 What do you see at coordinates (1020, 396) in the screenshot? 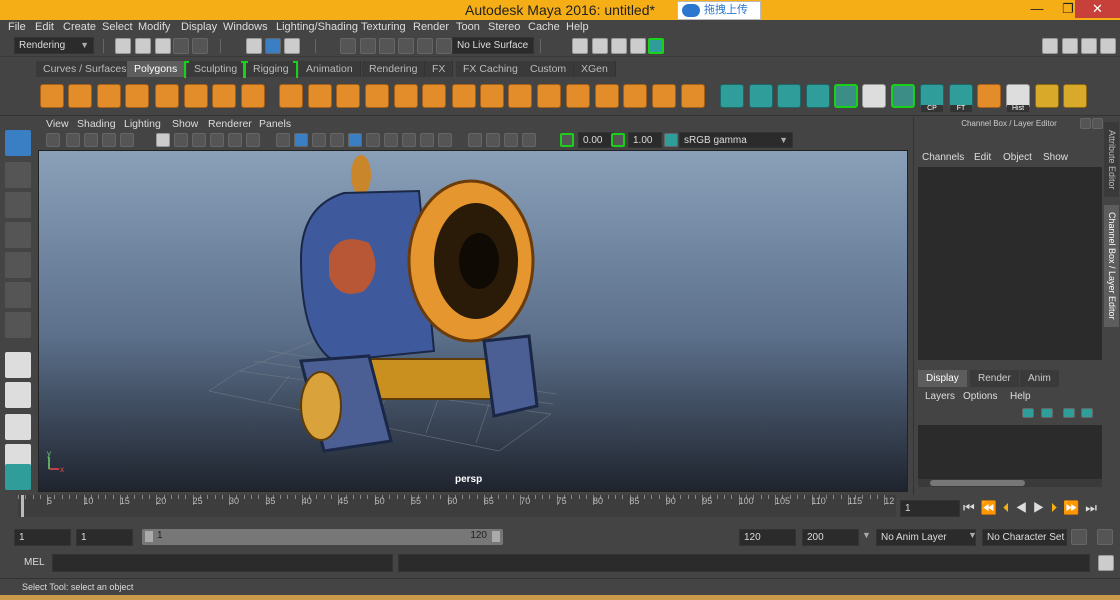
I see `layer-menu-help: Help` at bounding box center [1020, 396].